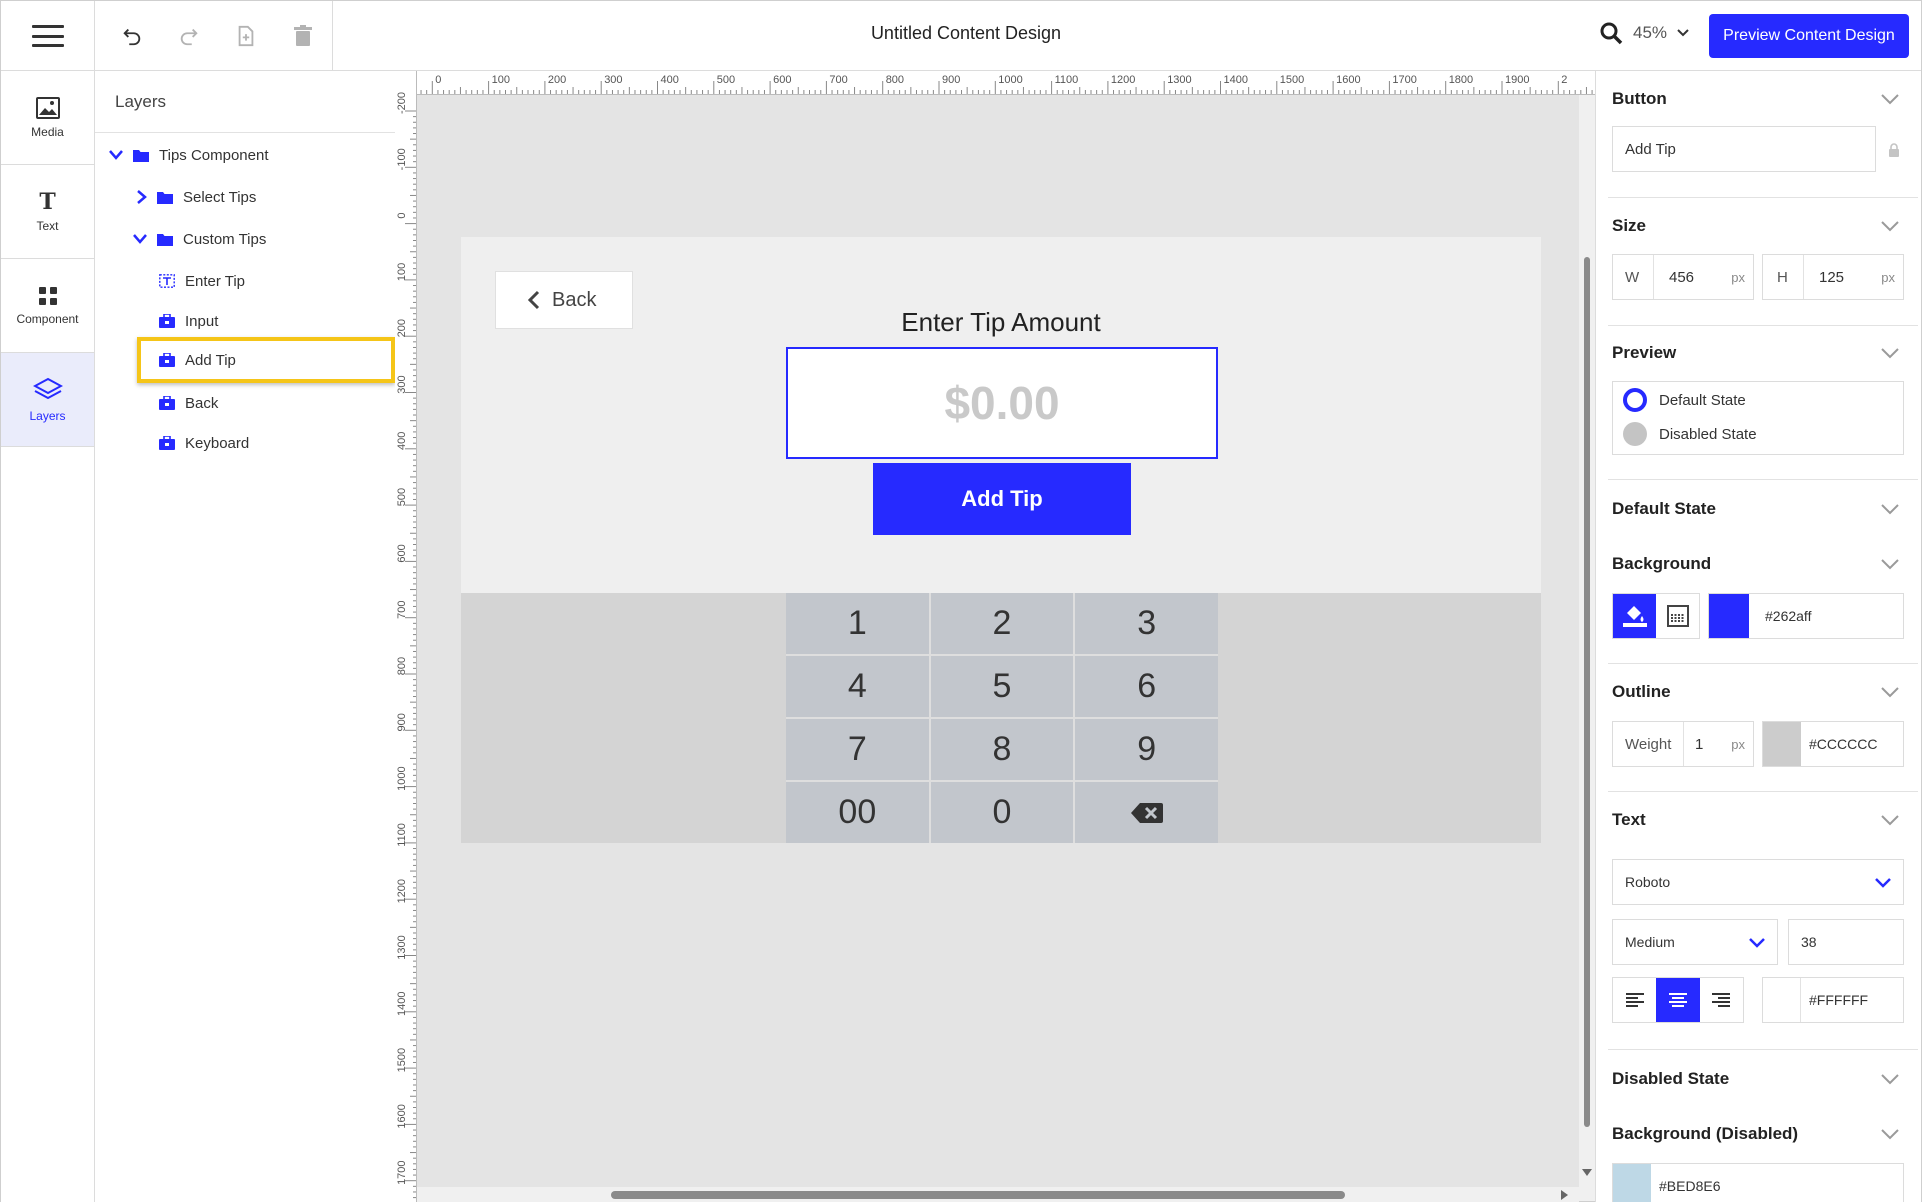  Describe the element at coordinates (189, 155) in the screenshot. I see `layer-tips-component: Tips Component` at that location.